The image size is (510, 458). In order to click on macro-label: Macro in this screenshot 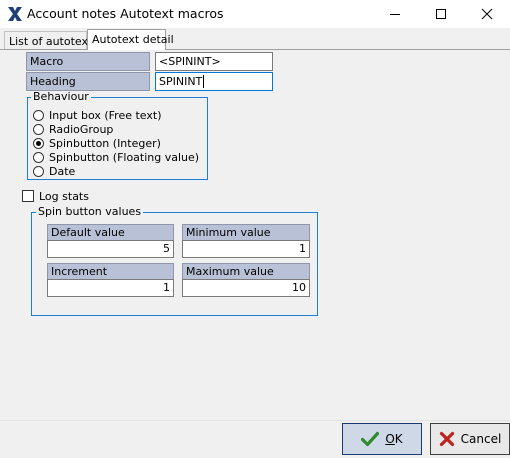, I will do `click(88, 61)`.